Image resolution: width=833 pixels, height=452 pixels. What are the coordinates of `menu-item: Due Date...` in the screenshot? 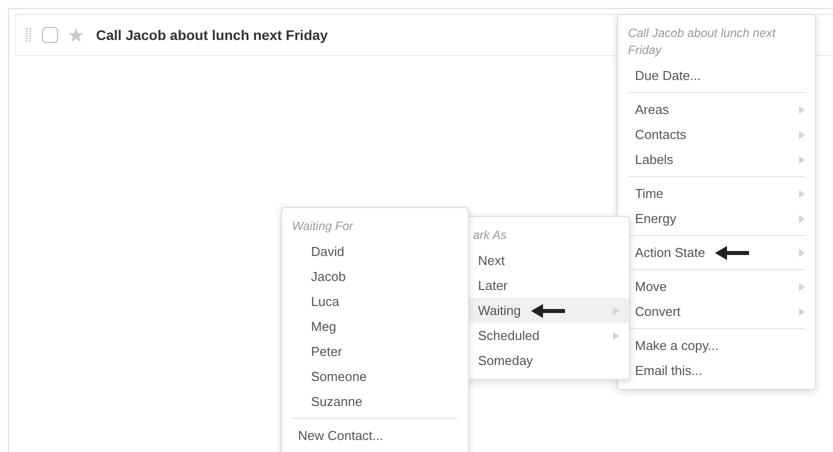 It's located at (716, 75).